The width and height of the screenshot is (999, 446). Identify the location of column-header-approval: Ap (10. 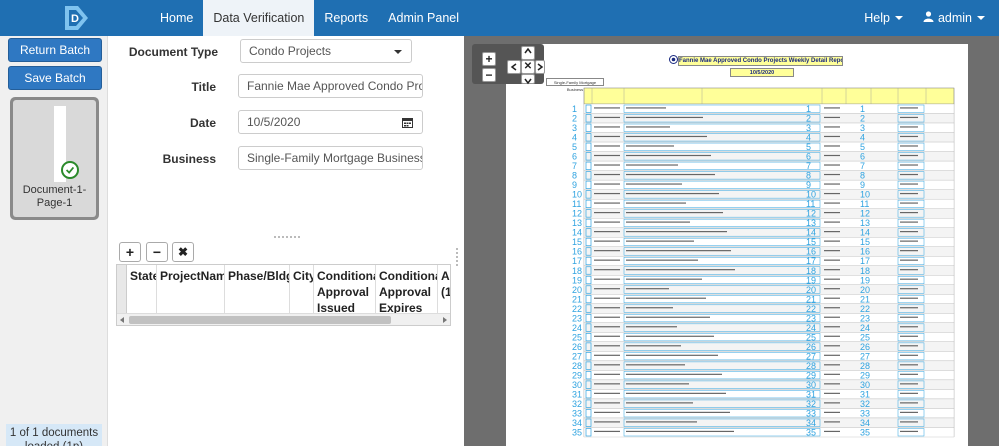
(444, 289).